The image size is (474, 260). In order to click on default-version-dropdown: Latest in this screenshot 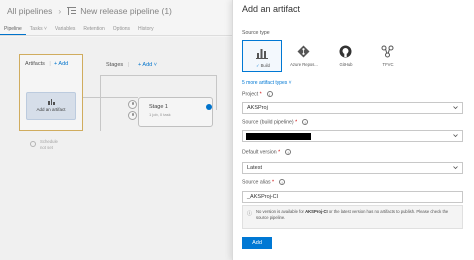, I will do `click(352, 168)`.